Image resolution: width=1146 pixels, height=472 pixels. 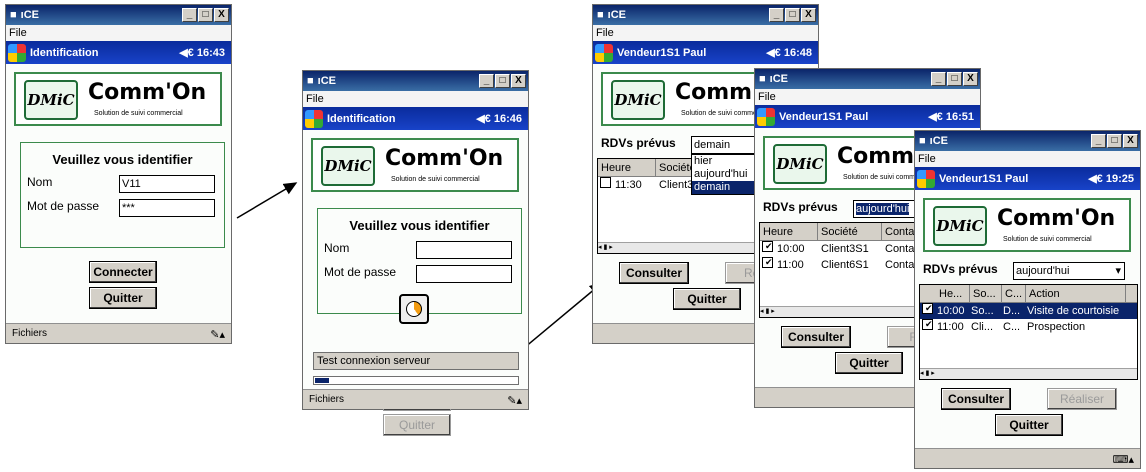 What do you see at coordinates (464, 274) in the screenshot?
I see `pwd-input` at bounding box center [464, 274].